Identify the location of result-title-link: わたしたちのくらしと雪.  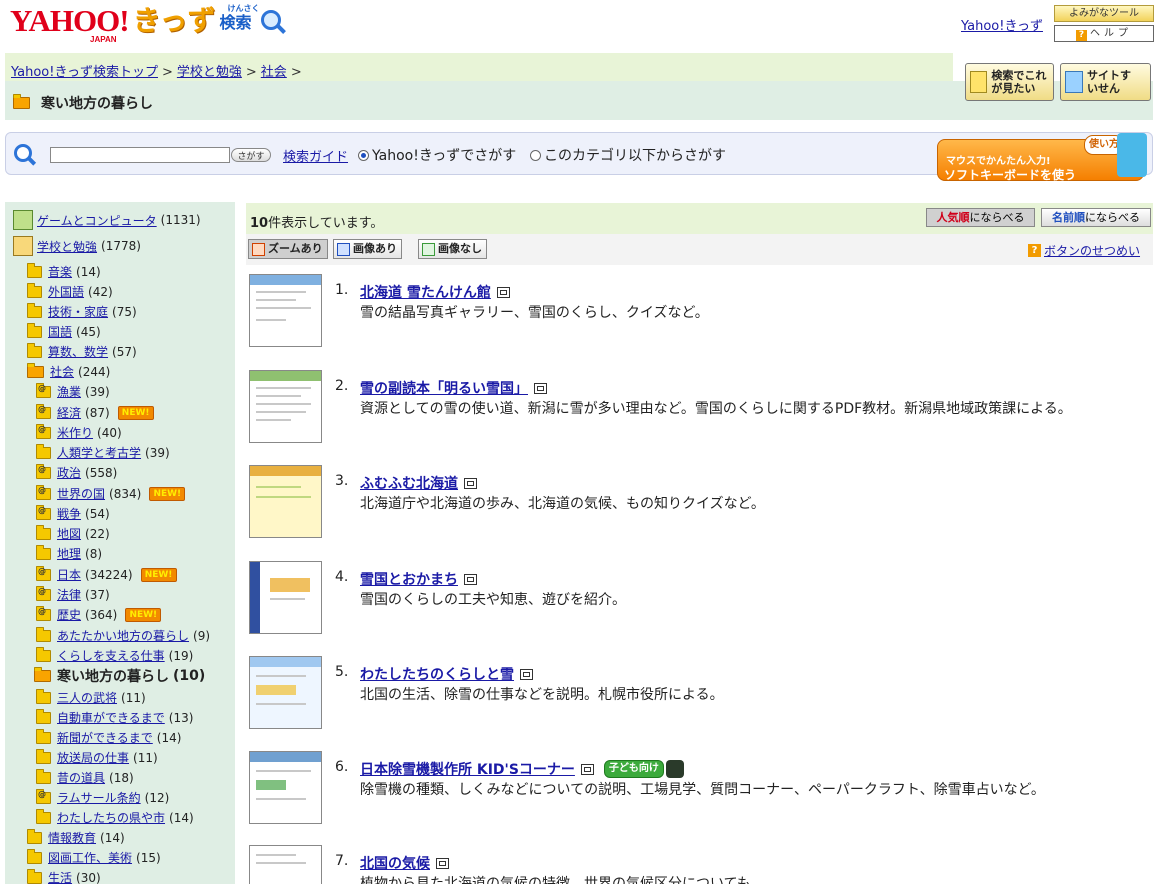
(437, 674).